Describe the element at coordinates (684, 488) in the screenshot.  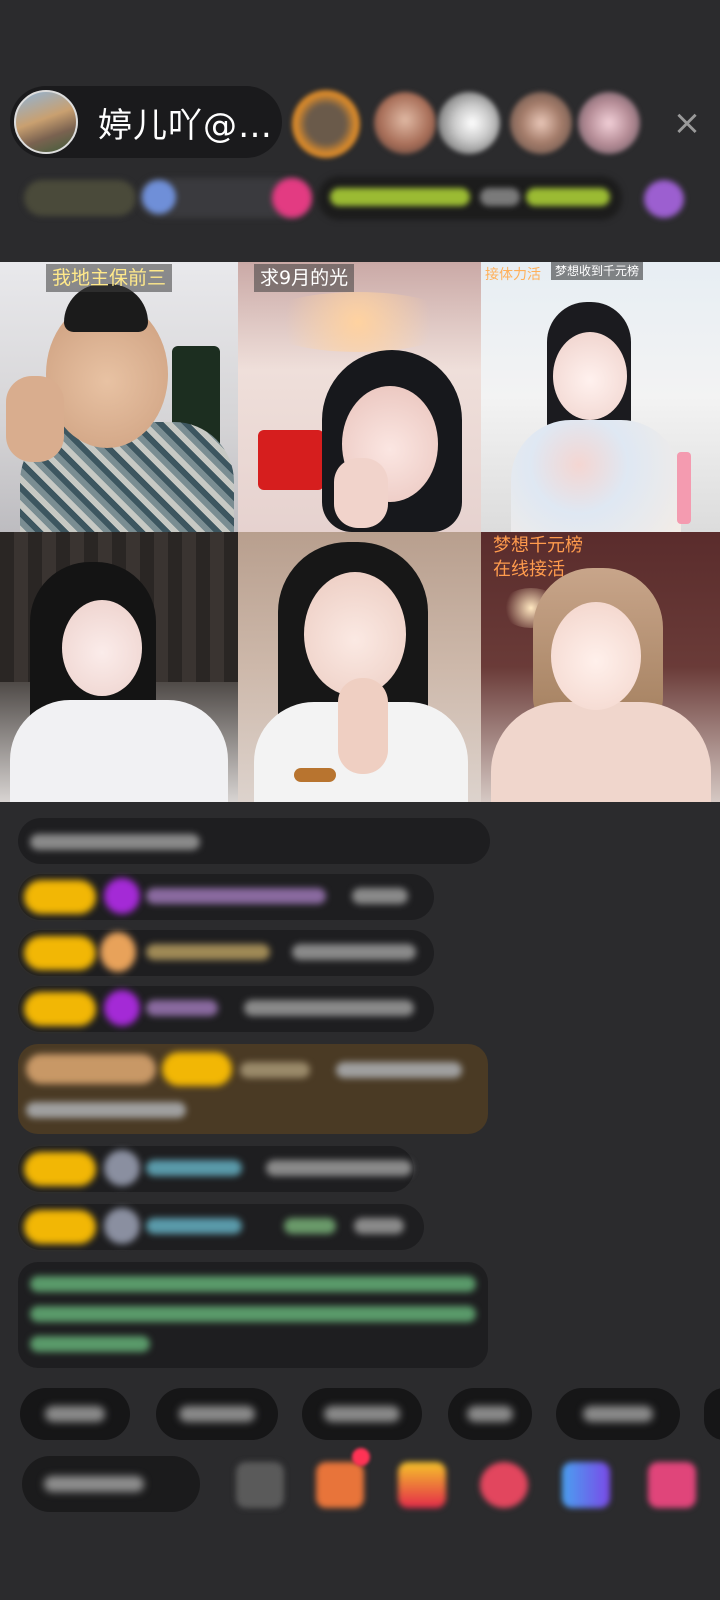
I see `bottle` at that location.